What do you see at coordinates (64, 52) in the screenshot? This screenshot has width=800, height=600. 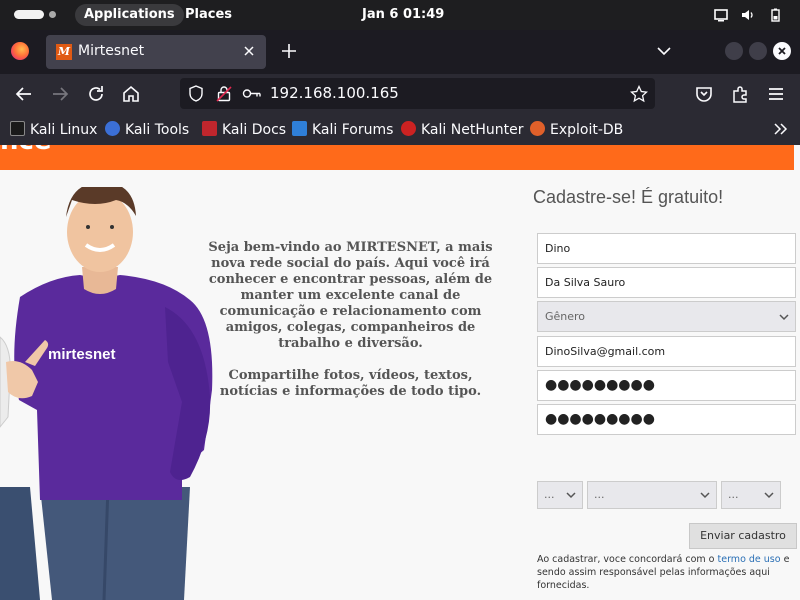 I see `mirtesnet-favicon-icon: M` at bounding box center [64, 52].